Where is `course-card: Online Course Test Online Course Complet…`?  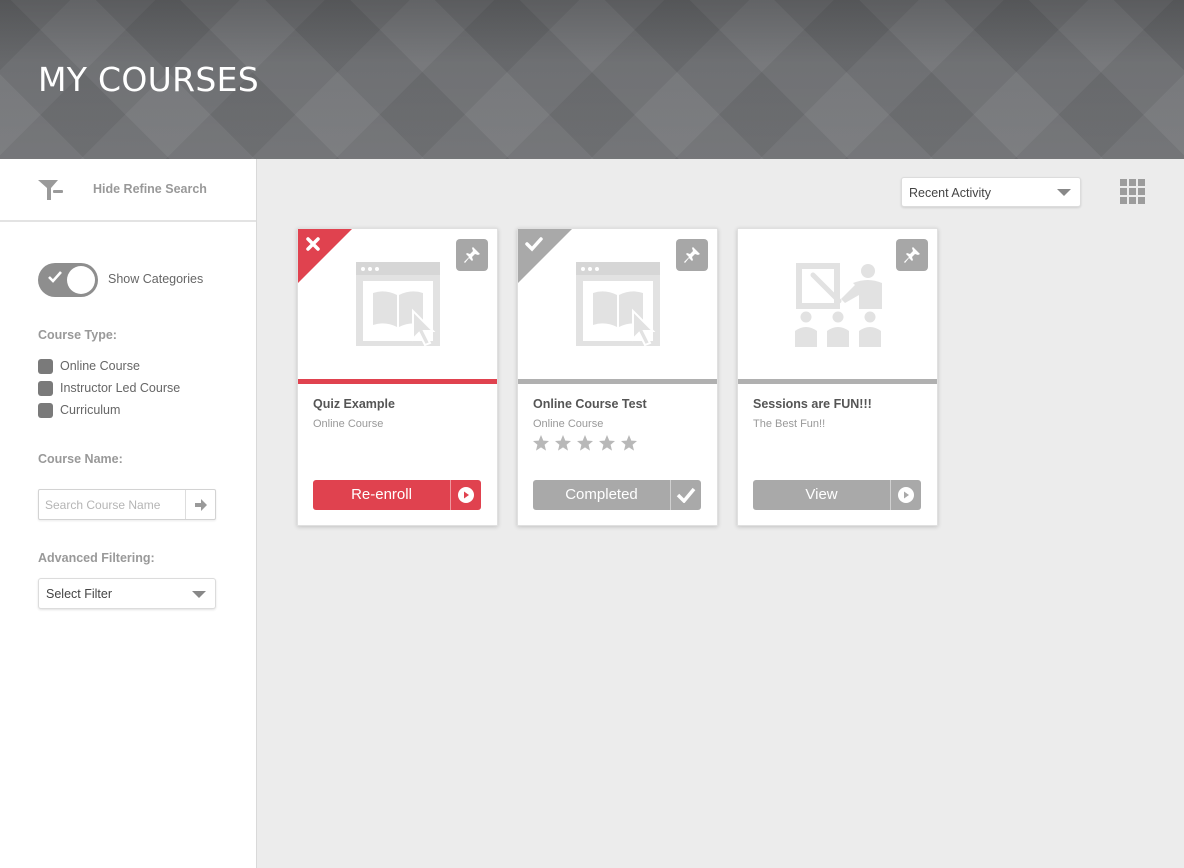
course-card: Online Course Test Online Course Complet… is located at coordinates (617, 377).